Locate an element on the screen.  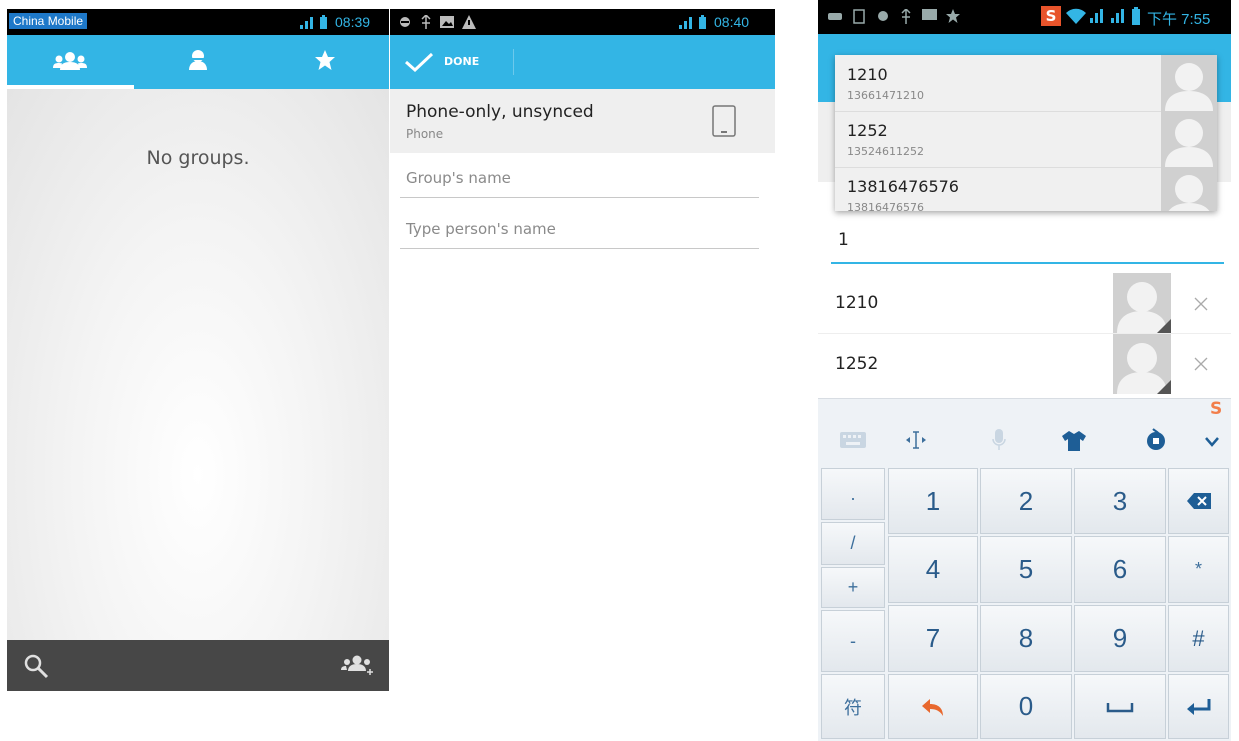
space-icon is located at coordinates (1120, 707).